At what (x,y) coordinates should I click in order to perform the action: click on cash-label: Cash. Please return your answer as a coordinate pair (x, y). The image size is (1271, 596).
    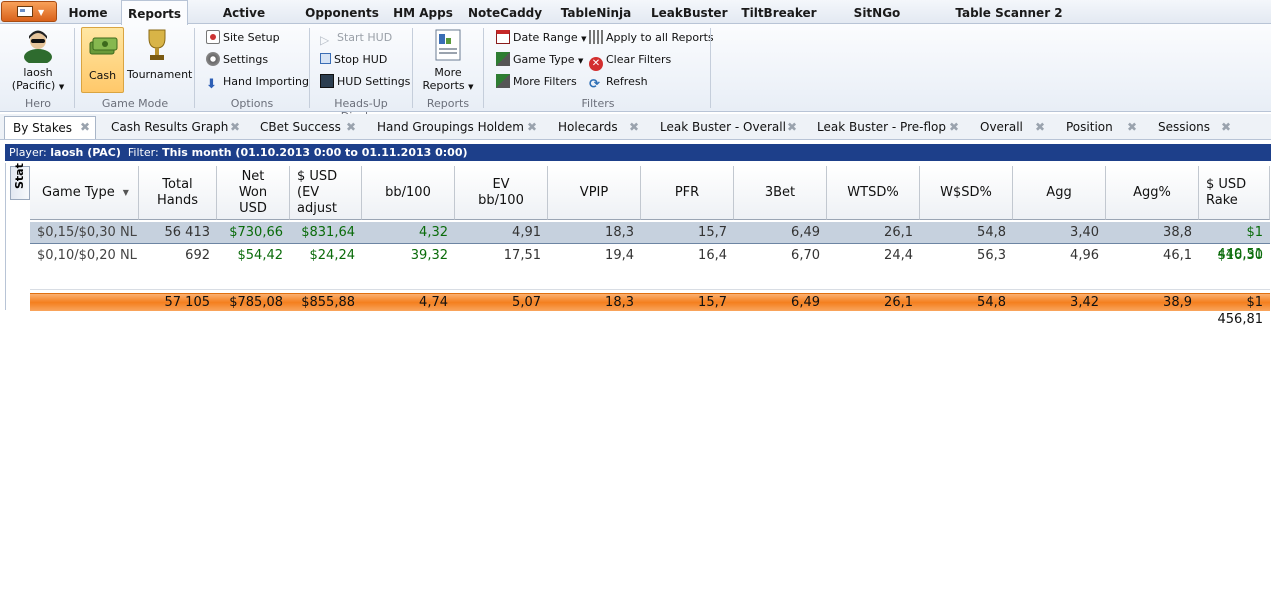
    Looking at the image, I should click on (102, 75).